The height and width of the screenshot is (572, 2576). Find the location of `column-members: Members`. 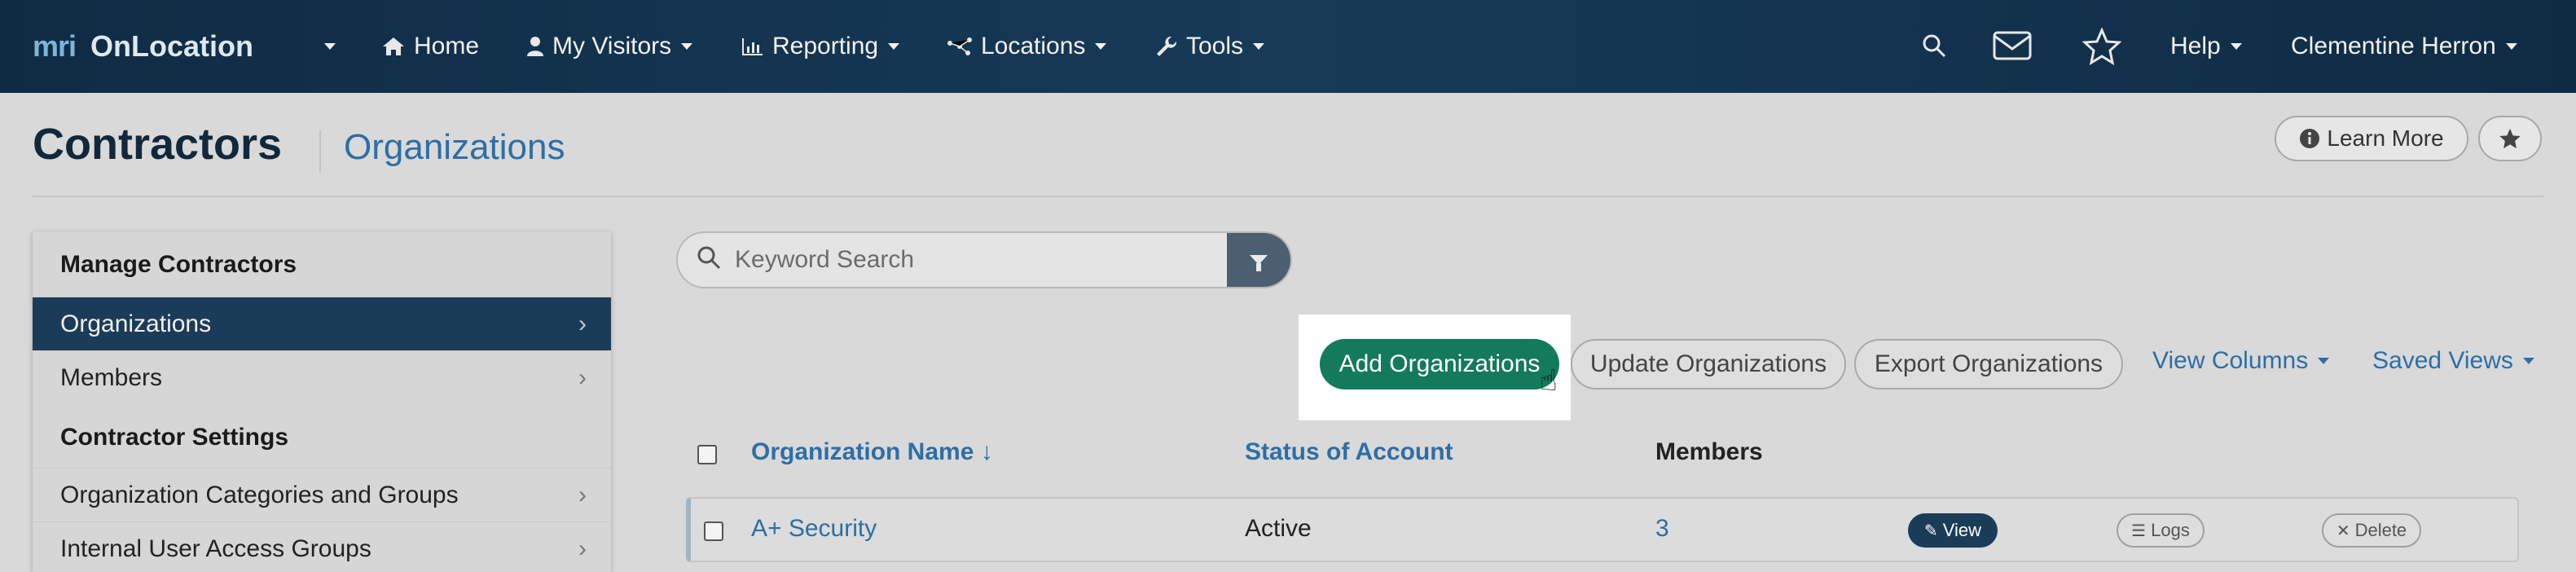

column-members: Members is located at coordinates (1709, 451).